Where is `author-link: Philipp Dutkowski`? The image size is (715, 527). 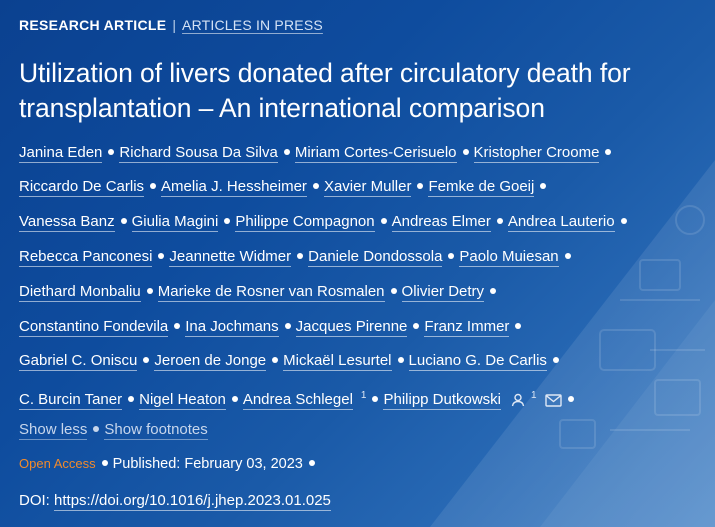 author-link: Philipp Dutkowski is located at coordinates (442, 400).